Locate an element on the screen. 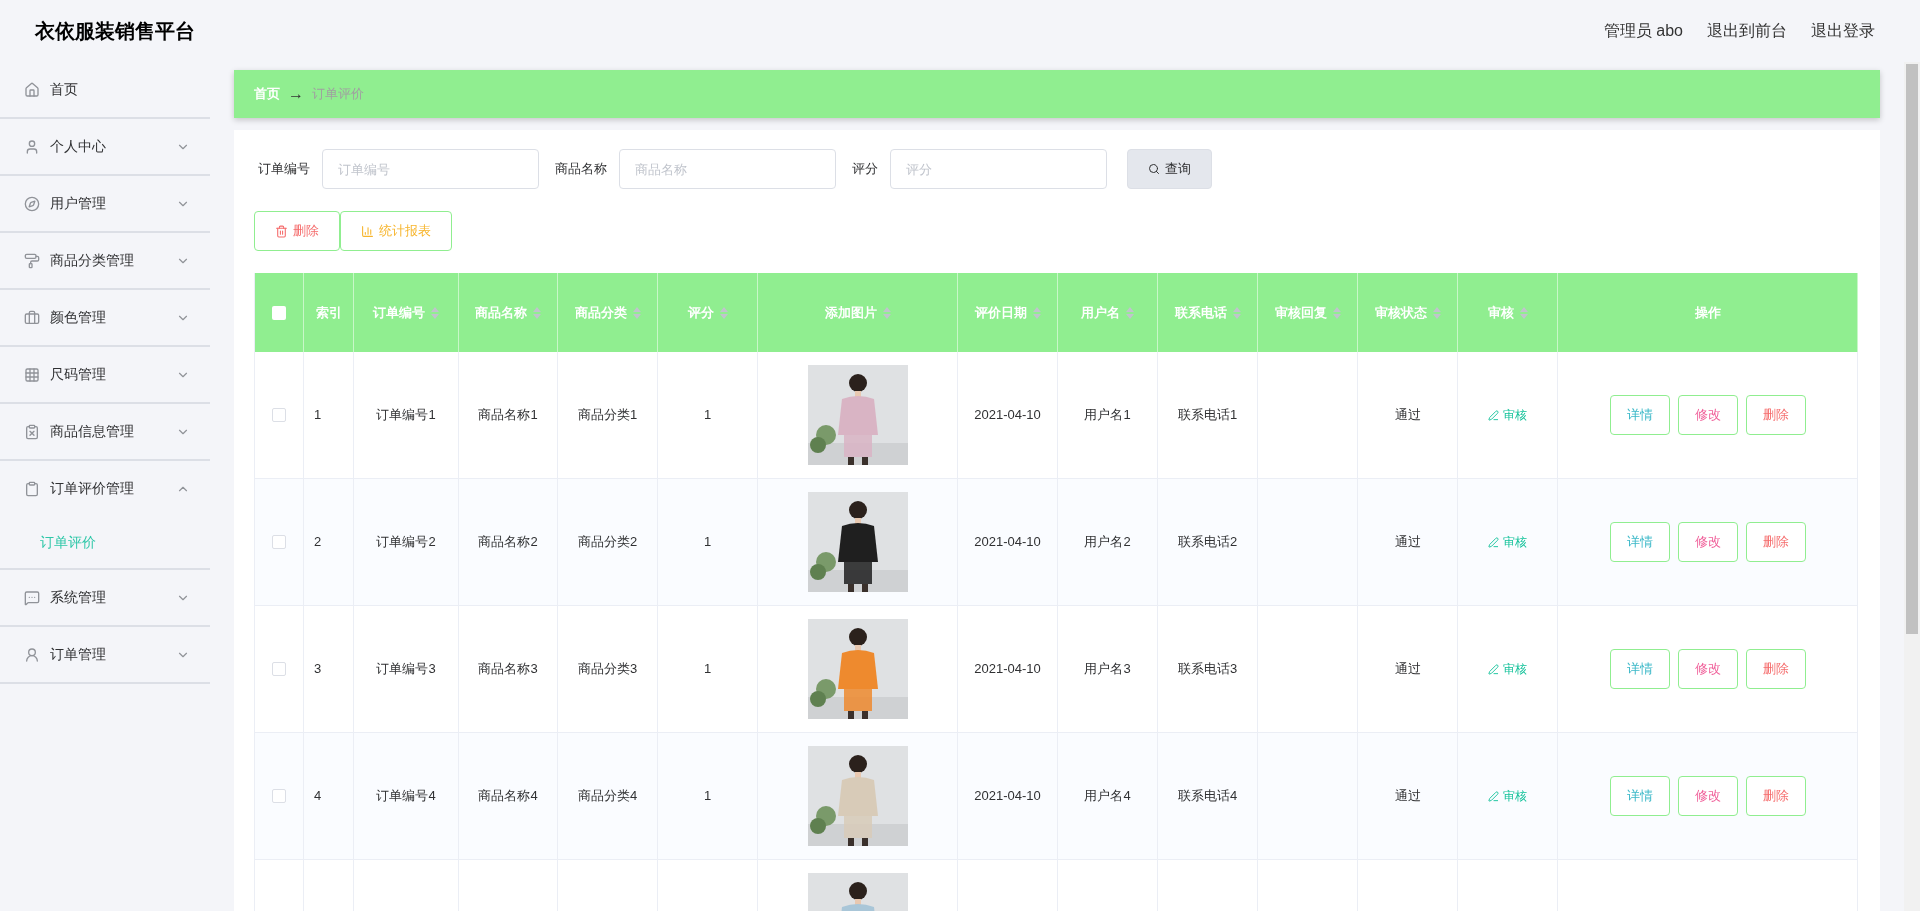 The image size is (1920, 911). compass-icon is located at coordinates (32, 203).